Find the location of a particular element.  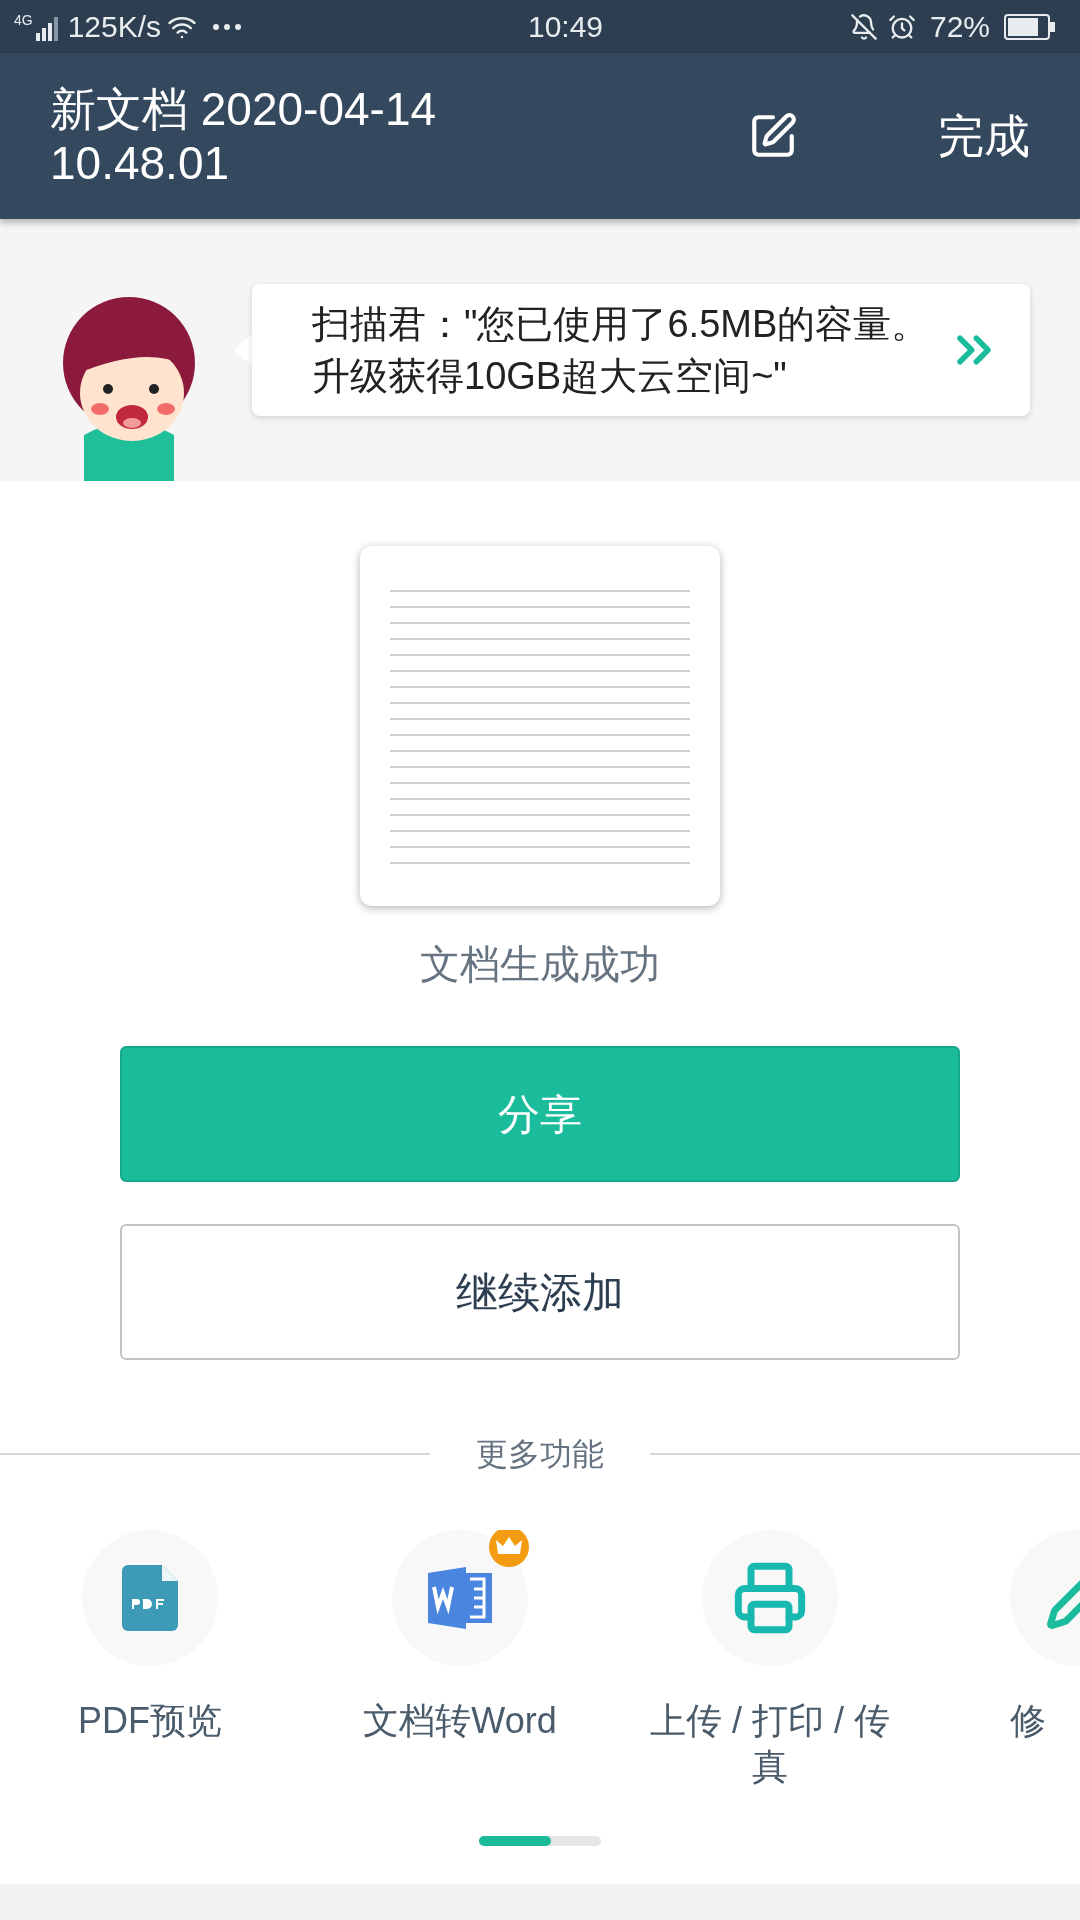

network-speed: 125K/s is located at coordinates (114, 27).